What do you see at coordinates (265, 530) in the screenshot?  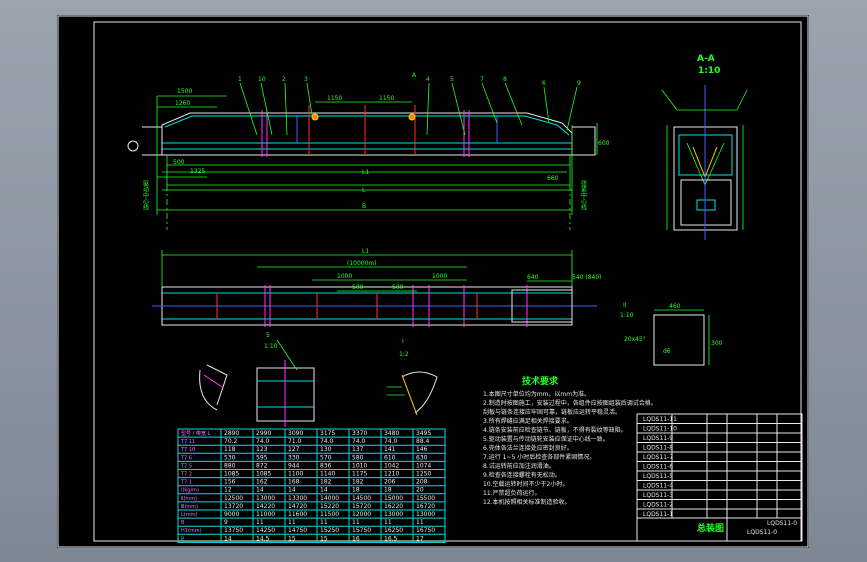 I see `table-cell: 14250` at bounding box center [265, 530].